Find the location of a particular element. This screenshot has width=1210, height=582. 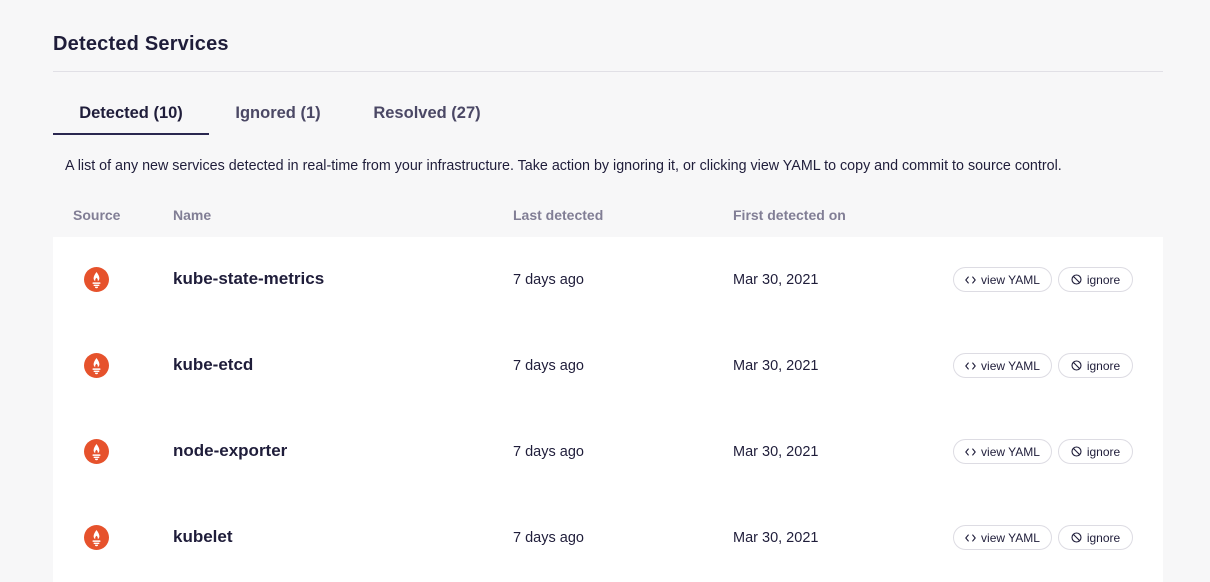

tab-detected: Detected (10) is located at coordinates (131, 116).